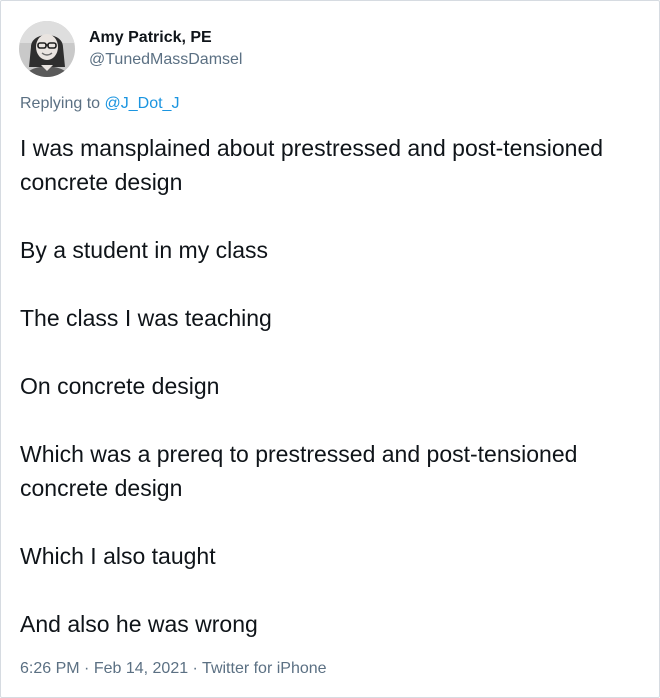 The height and width of the screenshot is (698, 660). What do you see at coordinates (144, 250) in the screenshot?
I see `tweet-paragraph: By a student in my class` at bounding box center [144, 250].